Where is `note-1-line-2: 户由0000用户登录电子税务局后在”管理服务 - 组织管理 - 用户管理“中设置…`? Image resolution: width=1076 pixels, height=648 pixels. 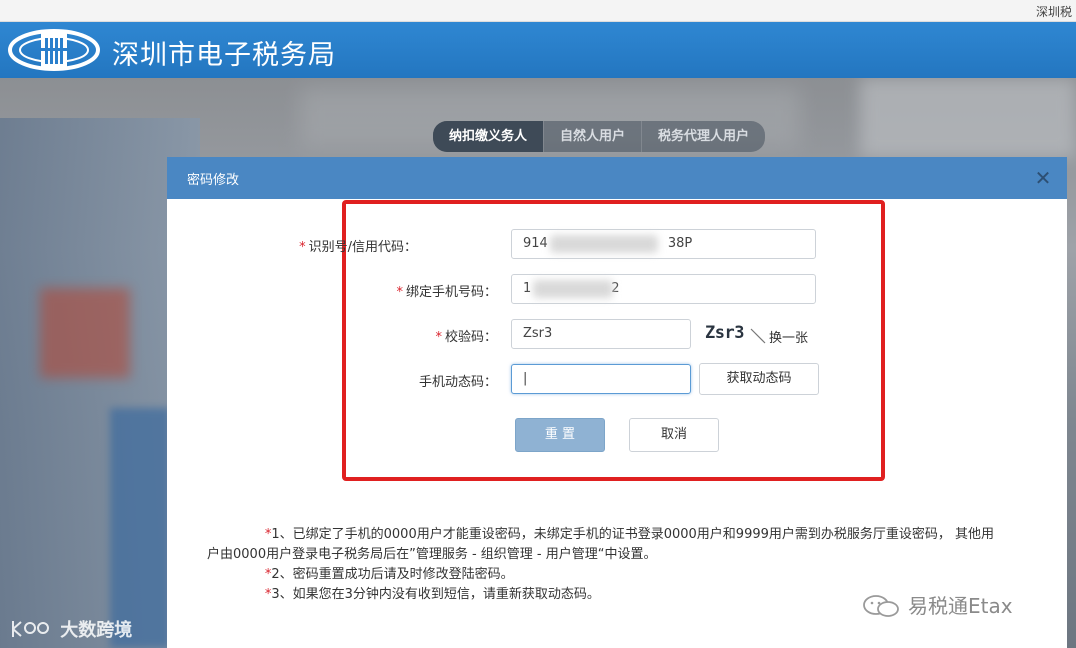 note-1-line-2: 户由0000用户登录电子税务局后在”管理服务 - 组织管理 - 用户管理“中设置… is located at coordinates (432, 554).